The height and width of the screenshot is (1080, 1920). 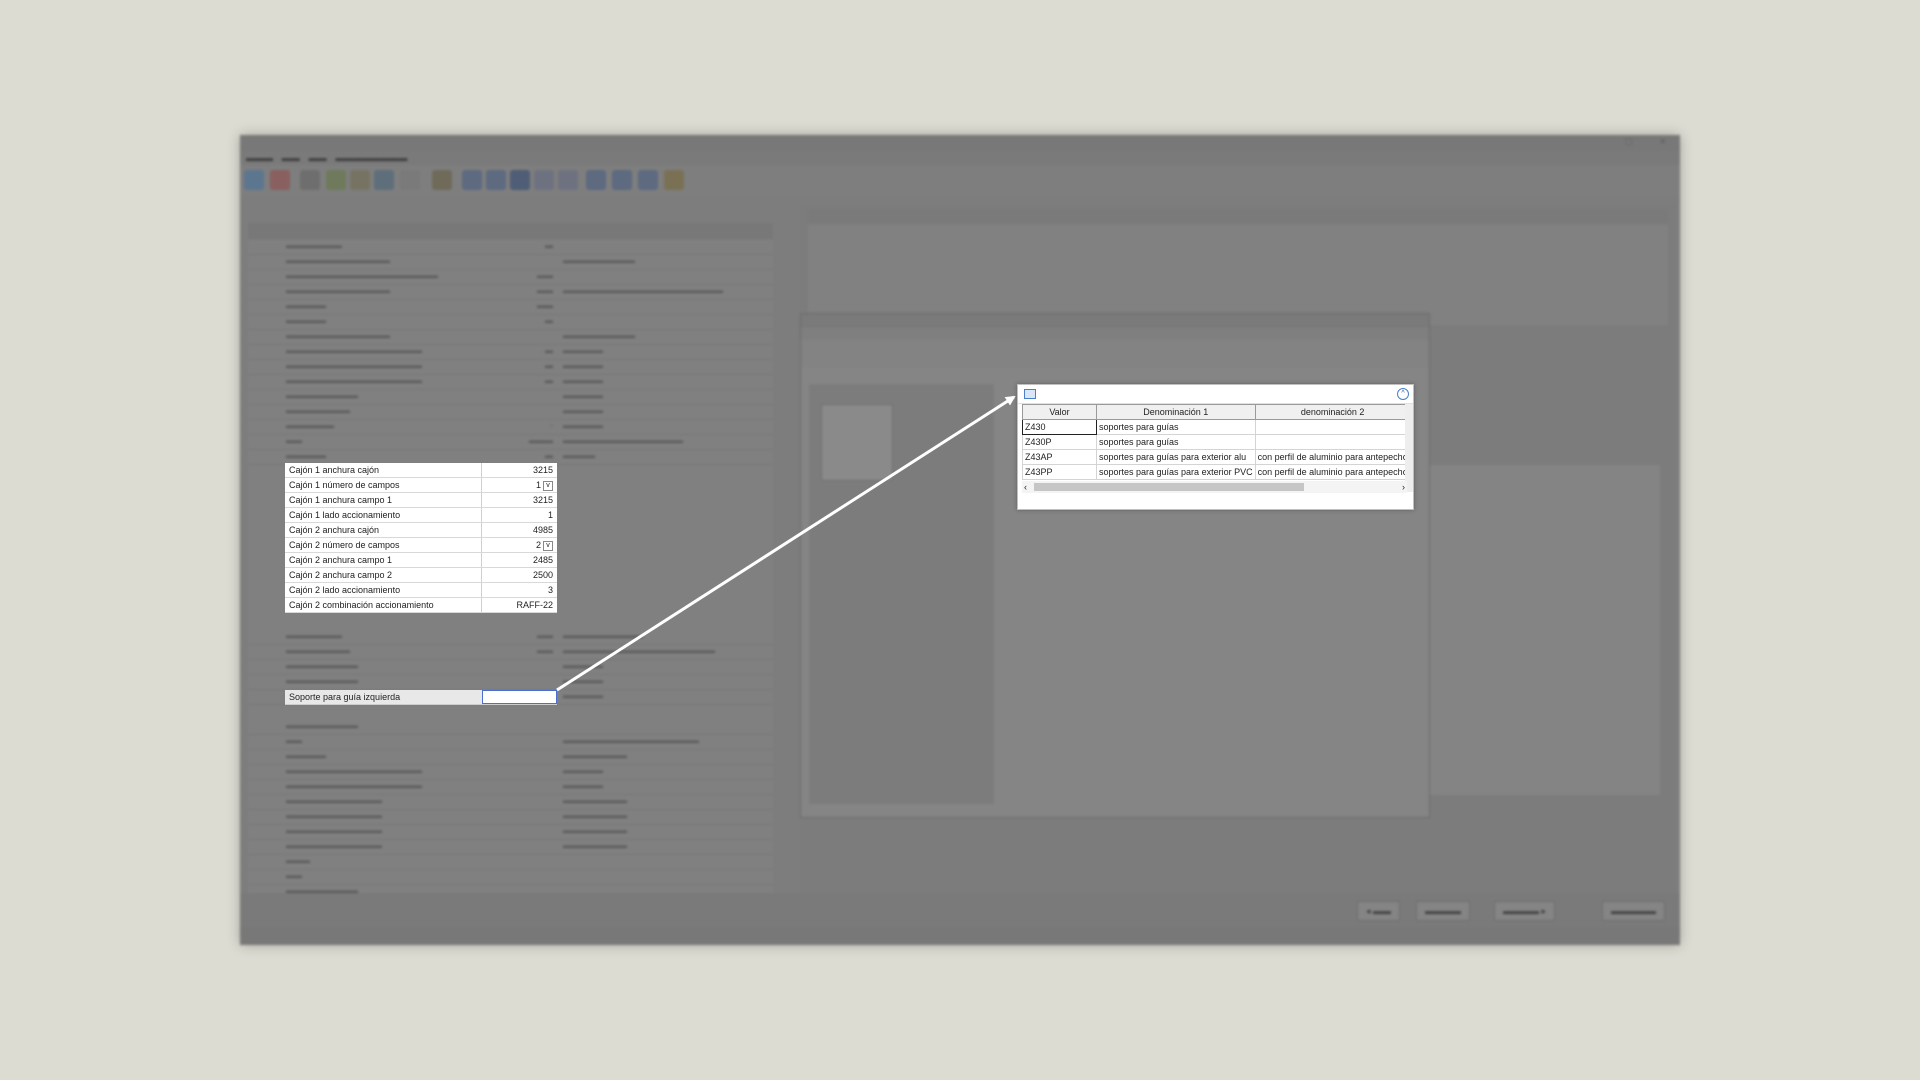 I want to click on callout-arrow, so click(x=786, y=543).